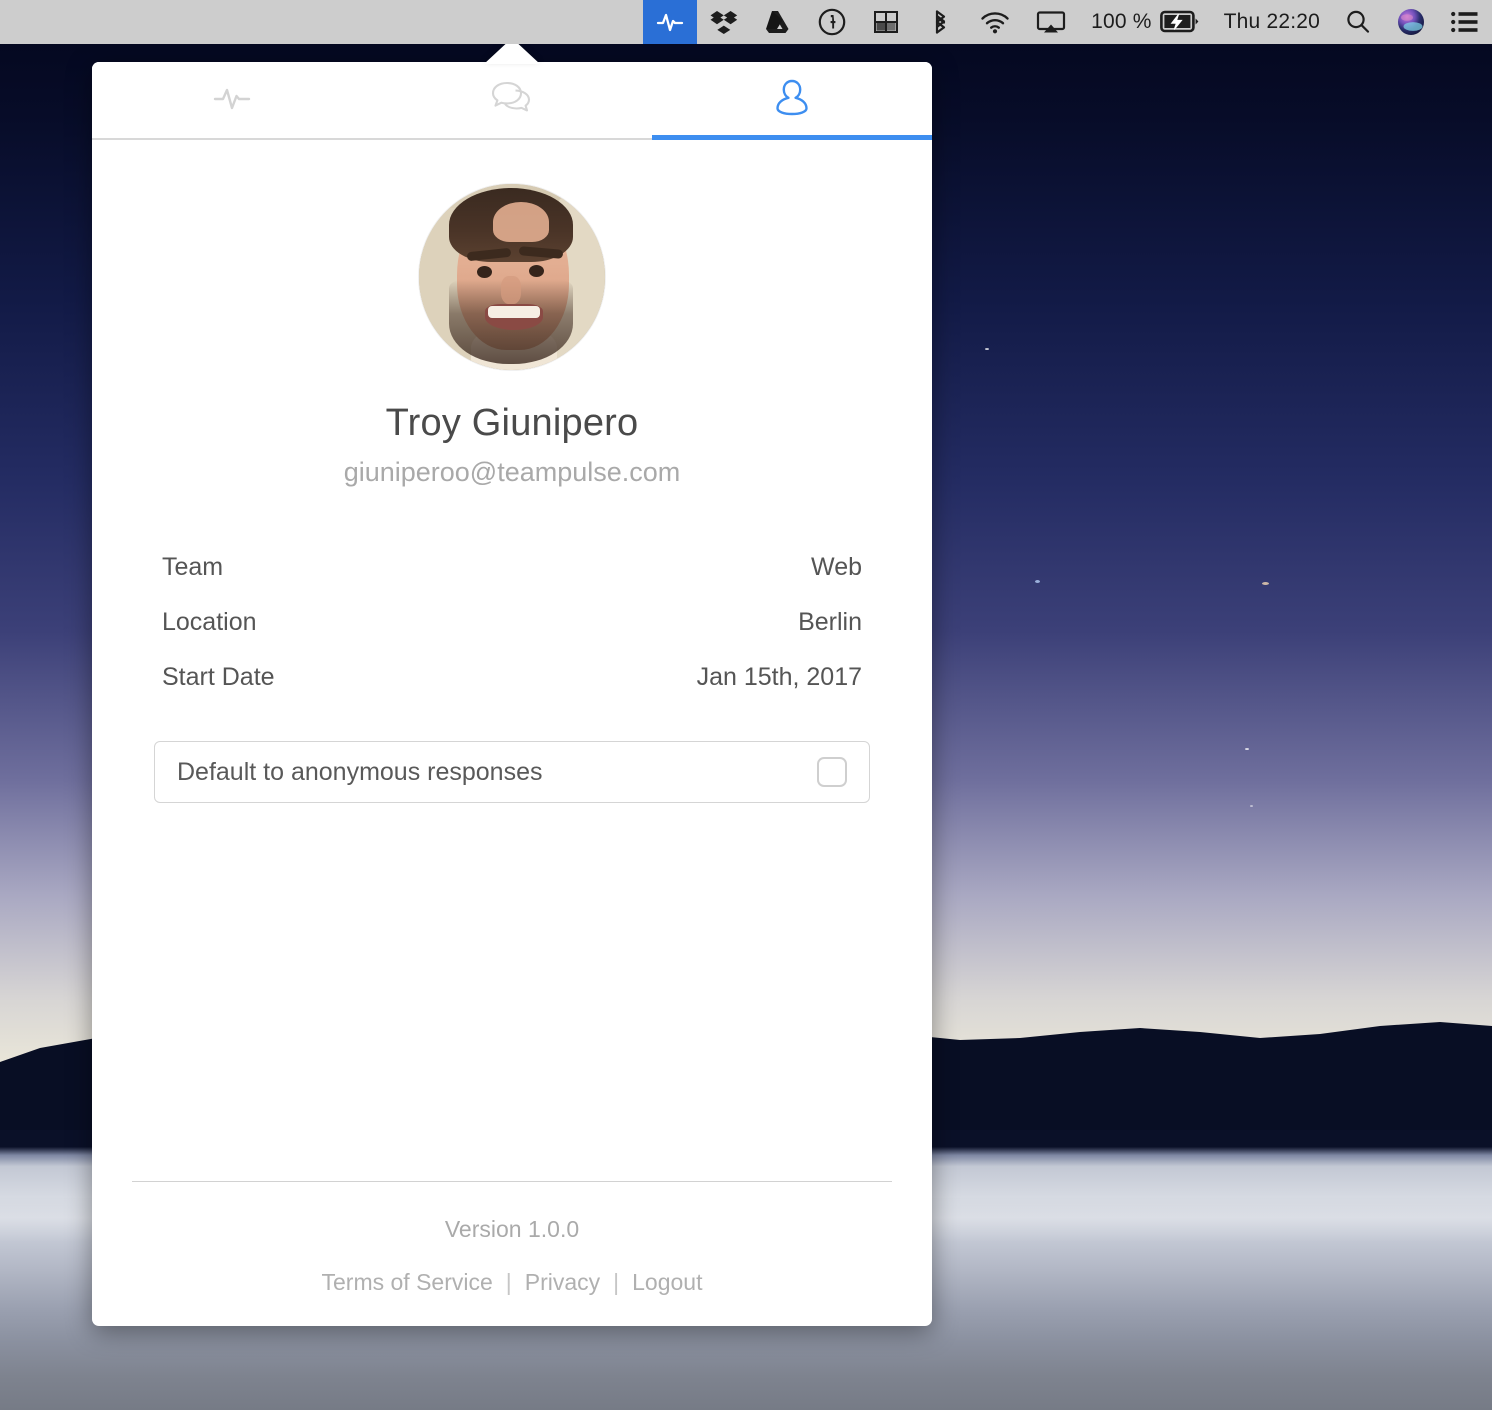 Image resolution: width=1492 pixels, height=1410 pixels. What do you see at coordinates (512, 1181) in the screenshot?
I see `footer-divider` at bounding box center [512, 1181].